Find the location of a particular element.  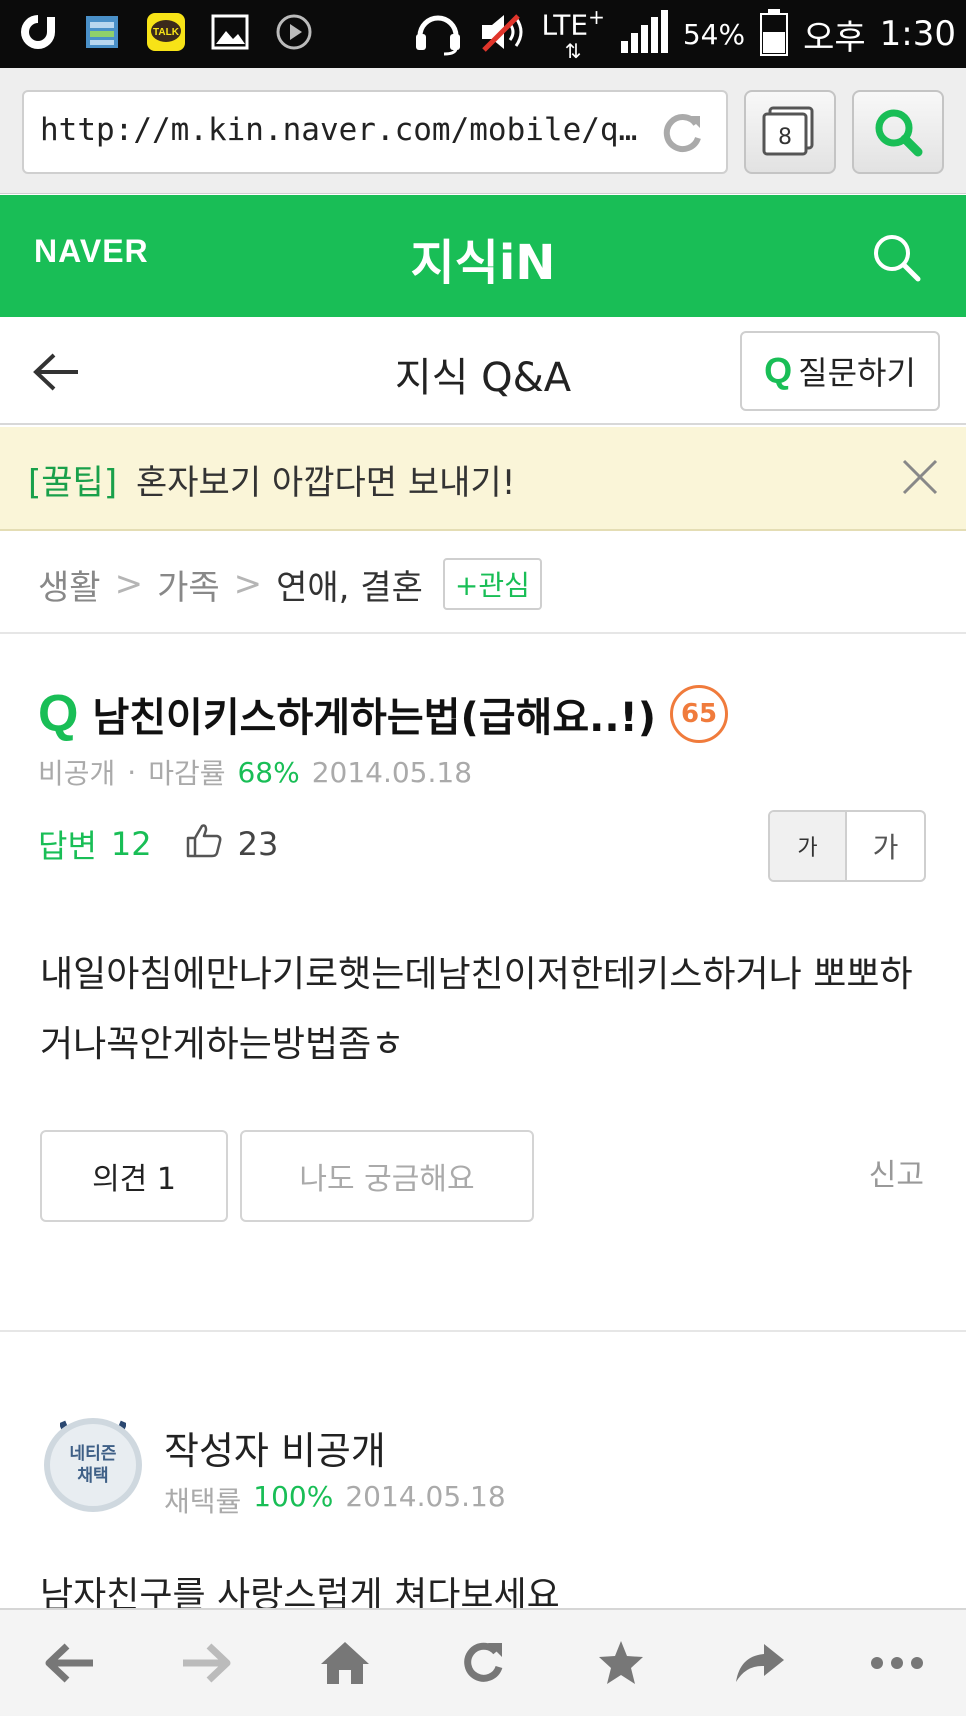

tip-banner: [꿀팁] 혼자보기 아깝다면 보내기! is located at coordinates (483, 479).